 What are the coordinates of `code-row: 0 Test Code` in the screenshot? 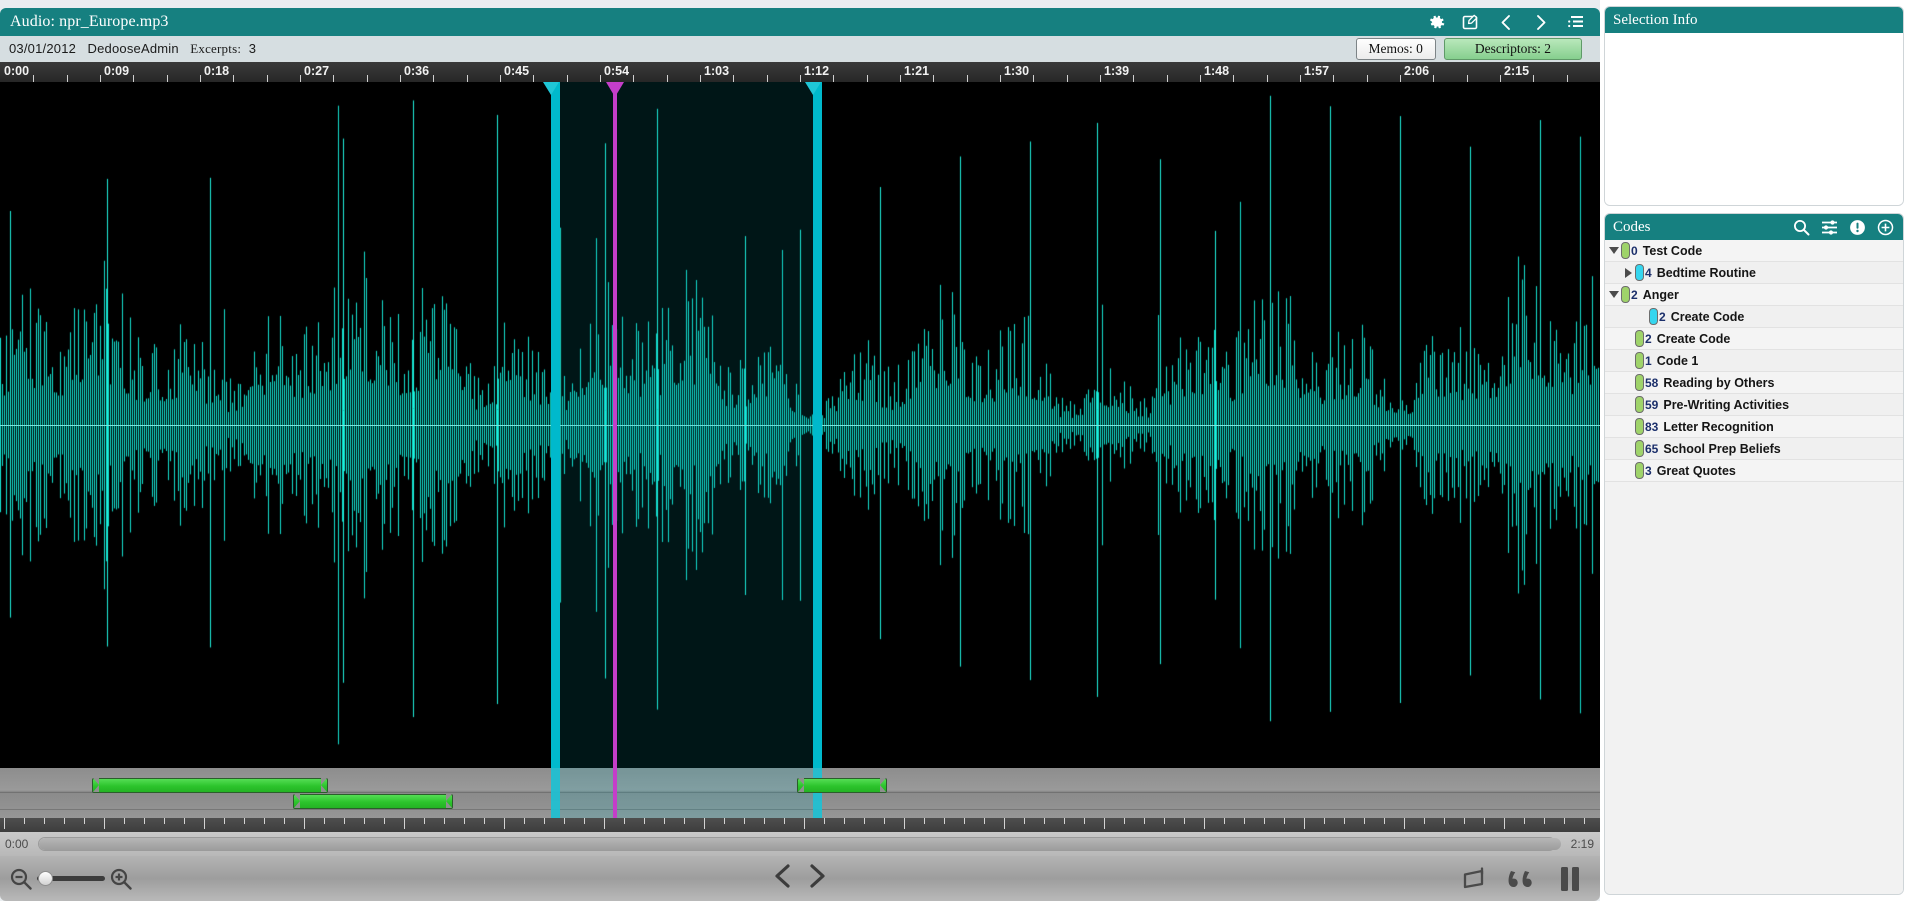 It's located at (1754, 251).